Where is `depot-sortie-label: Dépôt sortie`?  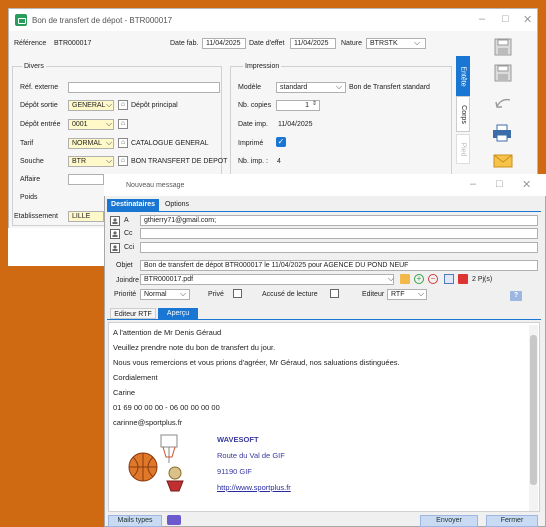 depot-sortie-label: Dépôt sortie is located at coordinates (39, 105).